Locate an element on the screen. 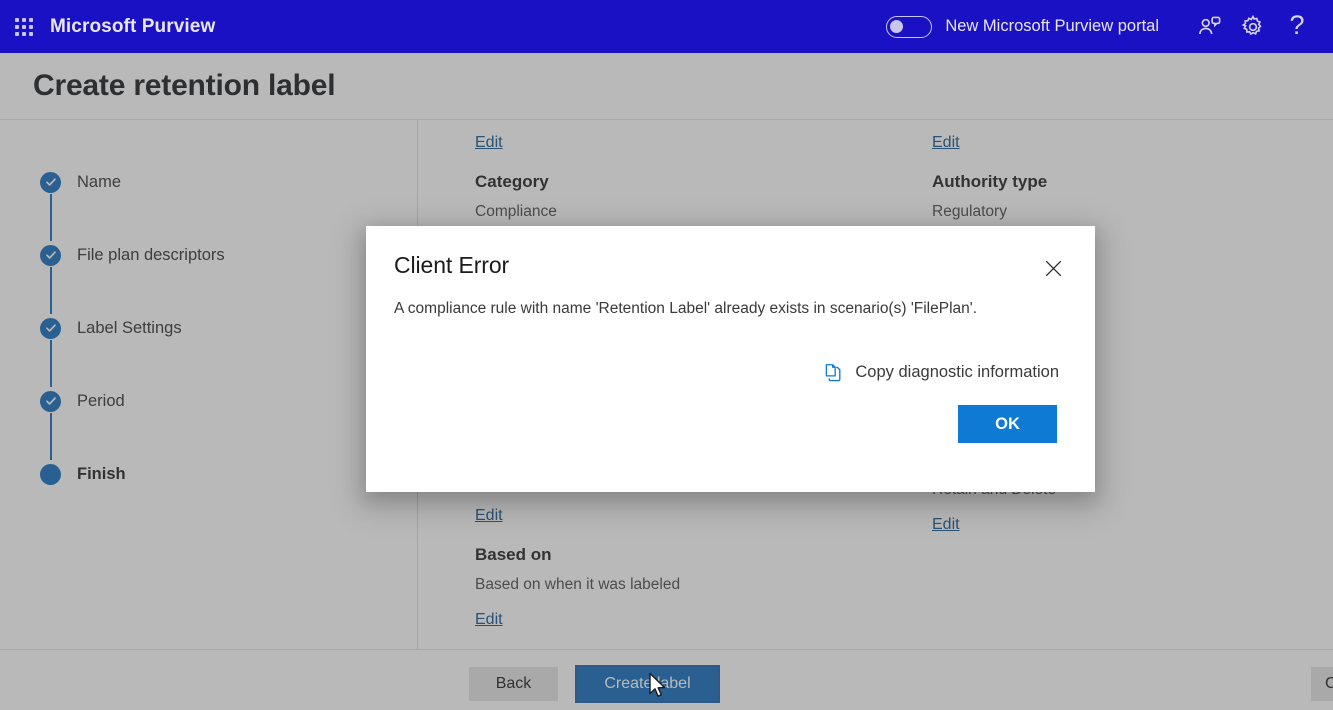  help-button: ? is located at coordinates (1297, 27).